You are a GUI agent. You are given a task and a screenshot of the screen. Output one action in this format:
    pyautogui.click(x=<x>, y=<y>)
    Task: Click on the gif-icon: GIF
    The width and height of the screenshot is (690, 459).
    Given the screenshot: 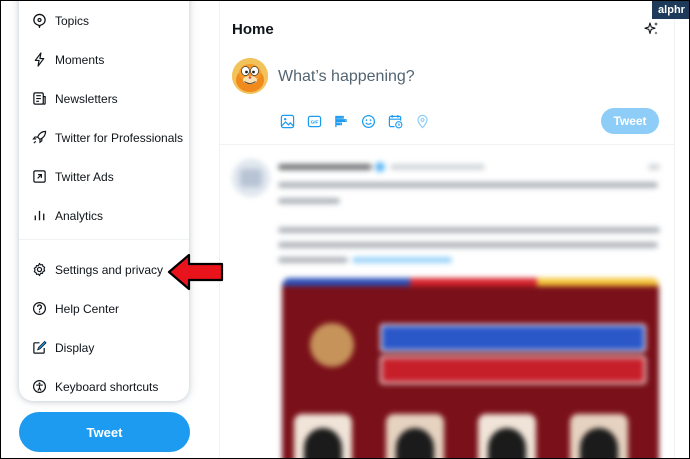 What is the action you would take?
    pyautogui.click(x=314, y=121)
    